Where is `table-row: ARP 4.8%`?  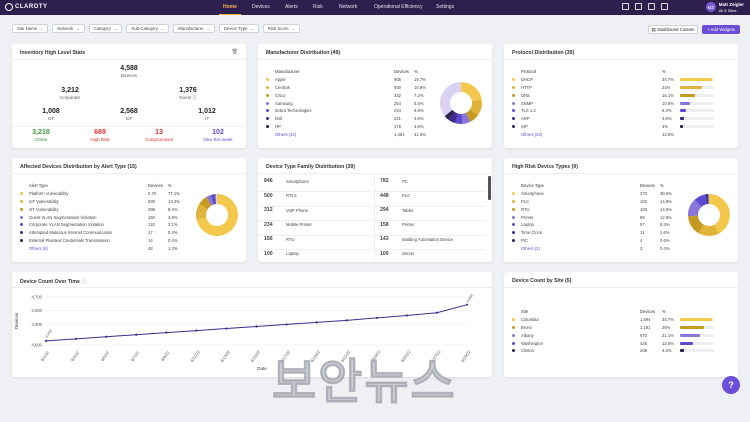
table-row: ARP 4.8% is located at coordinates (621, 119).